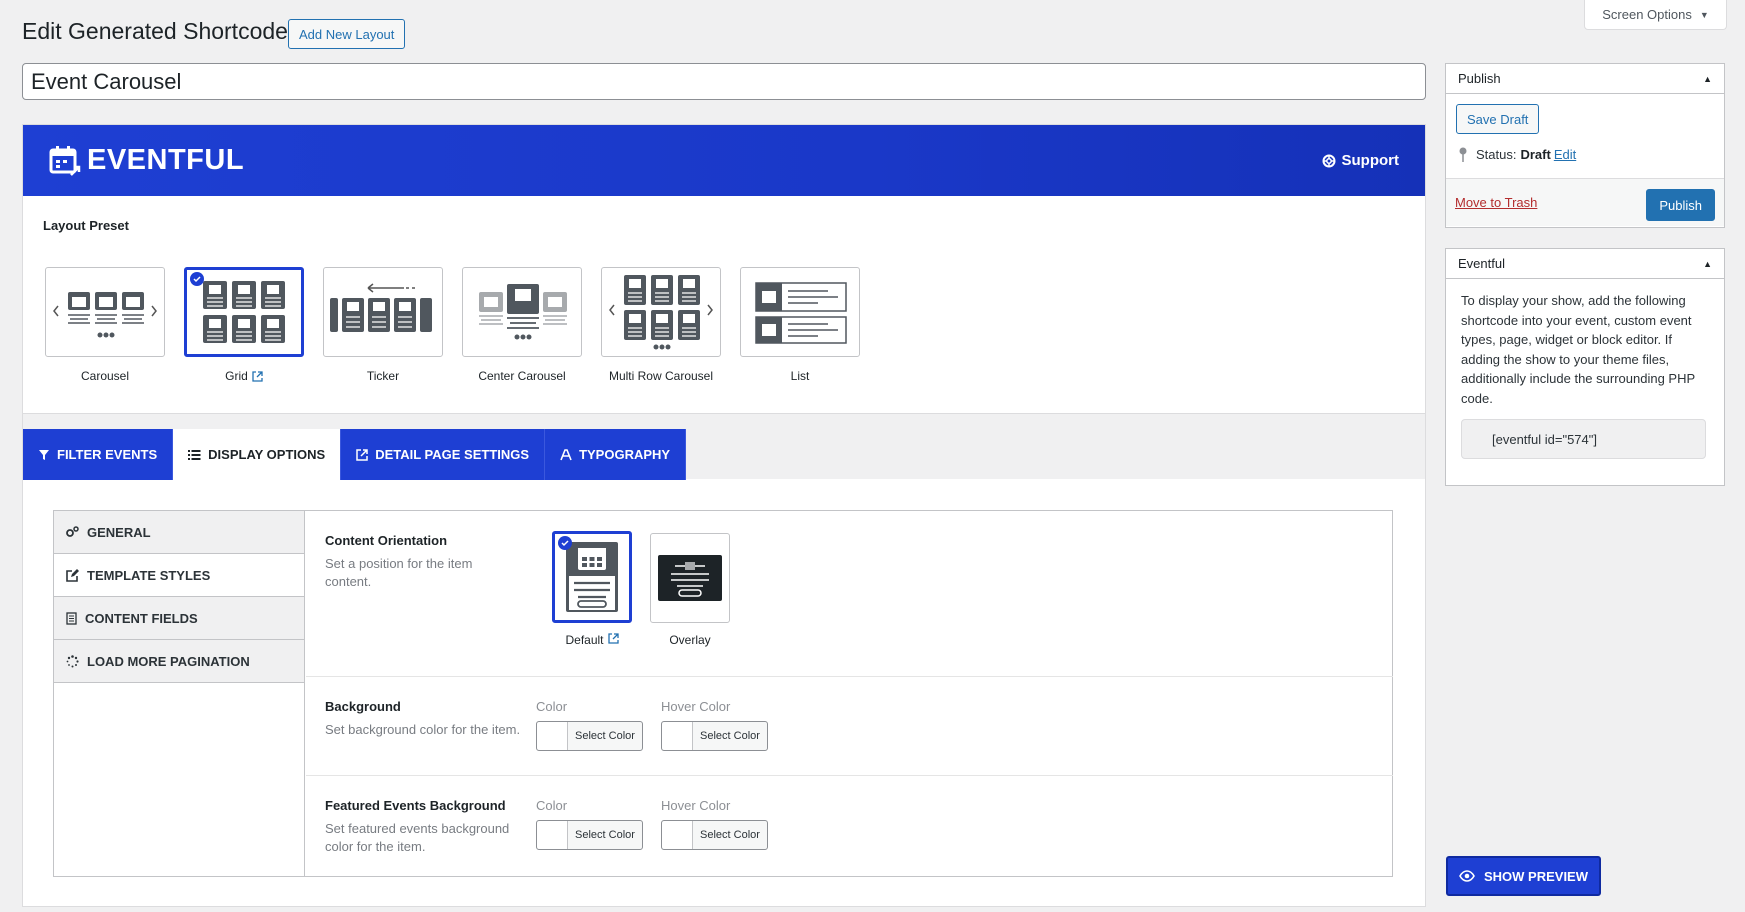 This screenshot has width=1745, height=912. I want to click on eventful-box-header: Eventful ▲, so click(1585, 264).